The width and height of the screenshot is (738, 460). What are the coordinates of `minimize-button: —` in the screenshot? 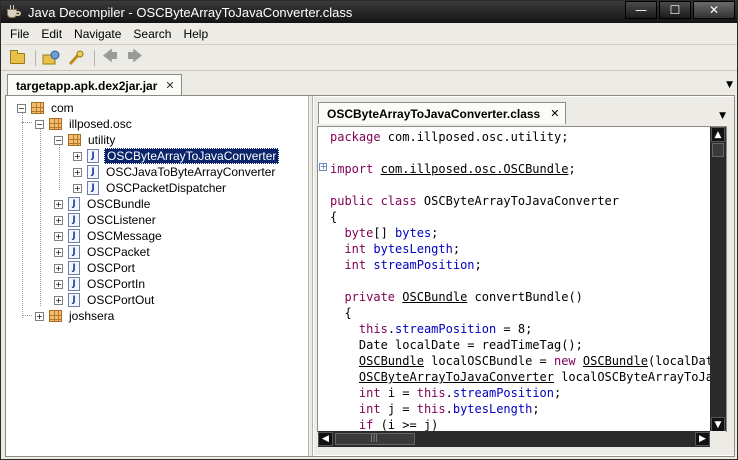 It's located at (641, 10).